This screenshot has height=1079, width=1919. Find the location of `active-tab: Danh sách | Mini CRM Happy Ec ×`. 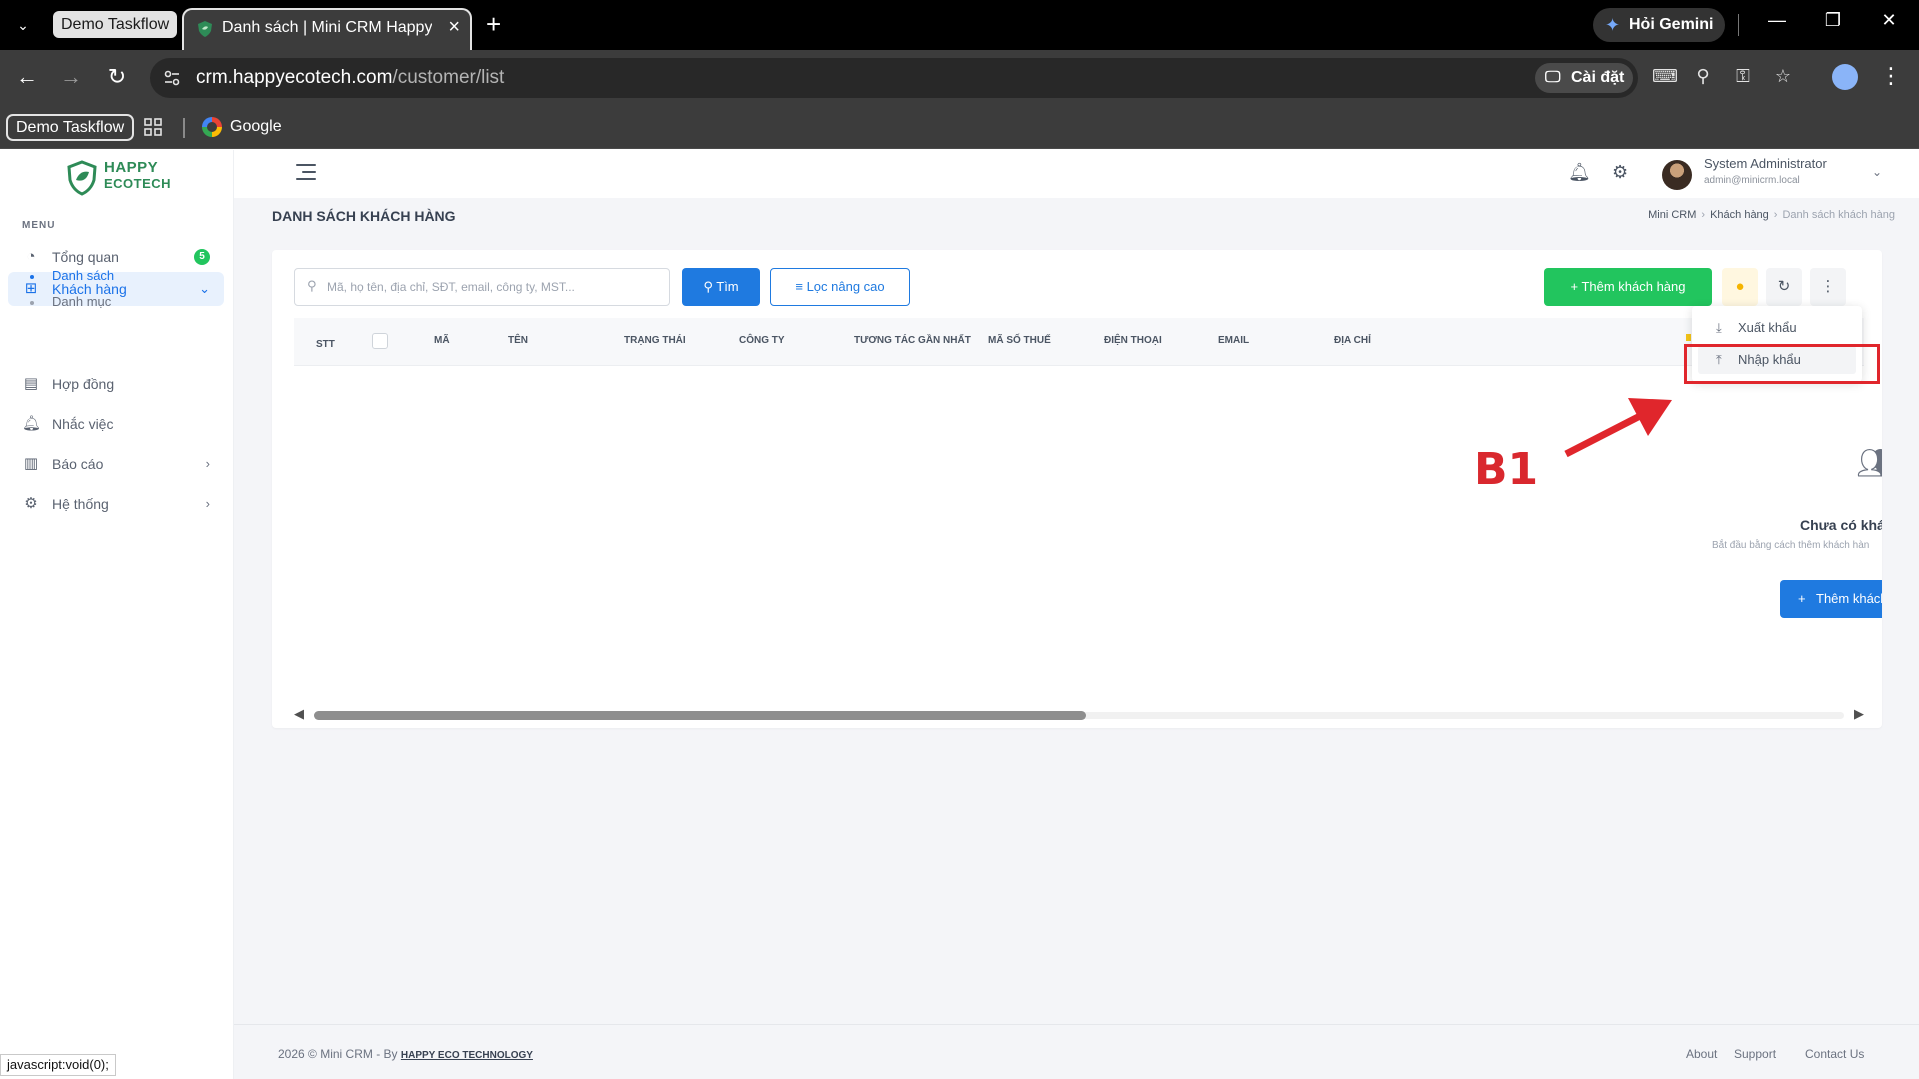

active-tab: Danh sách | Mini CRM Happy Ec × is located at coordinates (327, 29).